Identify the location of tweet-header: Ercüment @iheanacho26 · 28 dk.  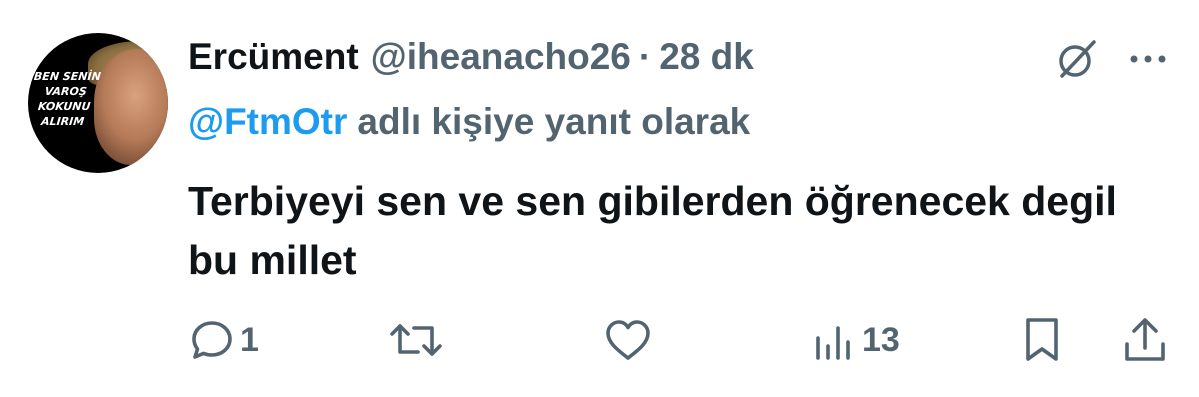
(471, 57).